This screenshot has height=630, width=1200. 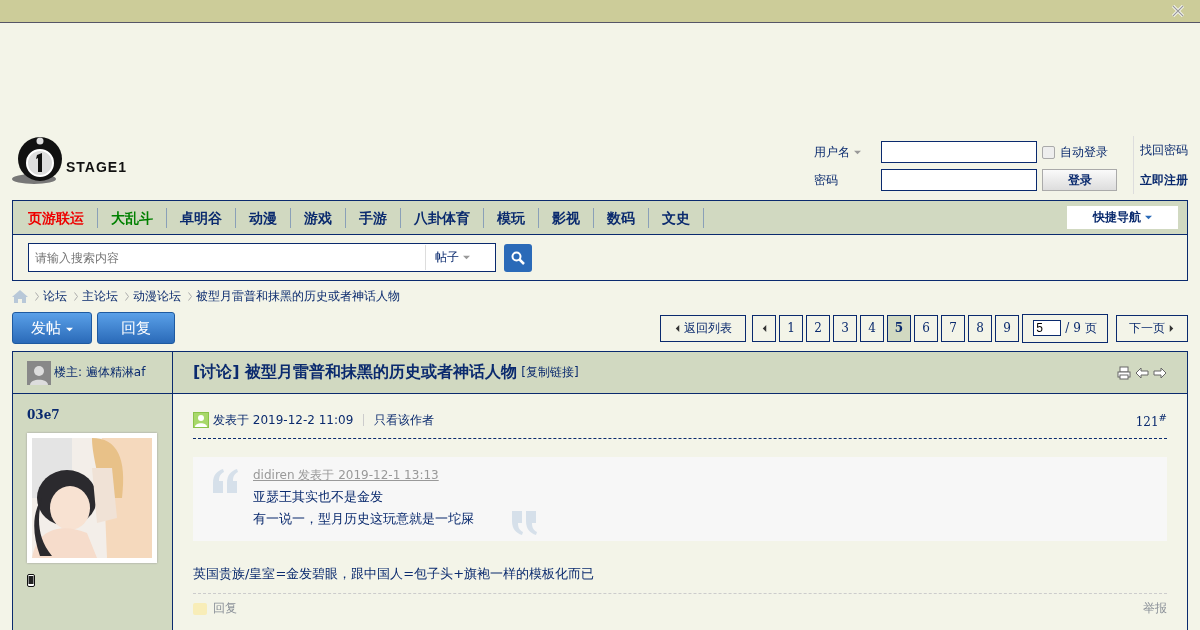 What do you see at coordinates (1079, 180) in the screenshot?
I see `login-button: 登录` at bounding box center [1079, 180].